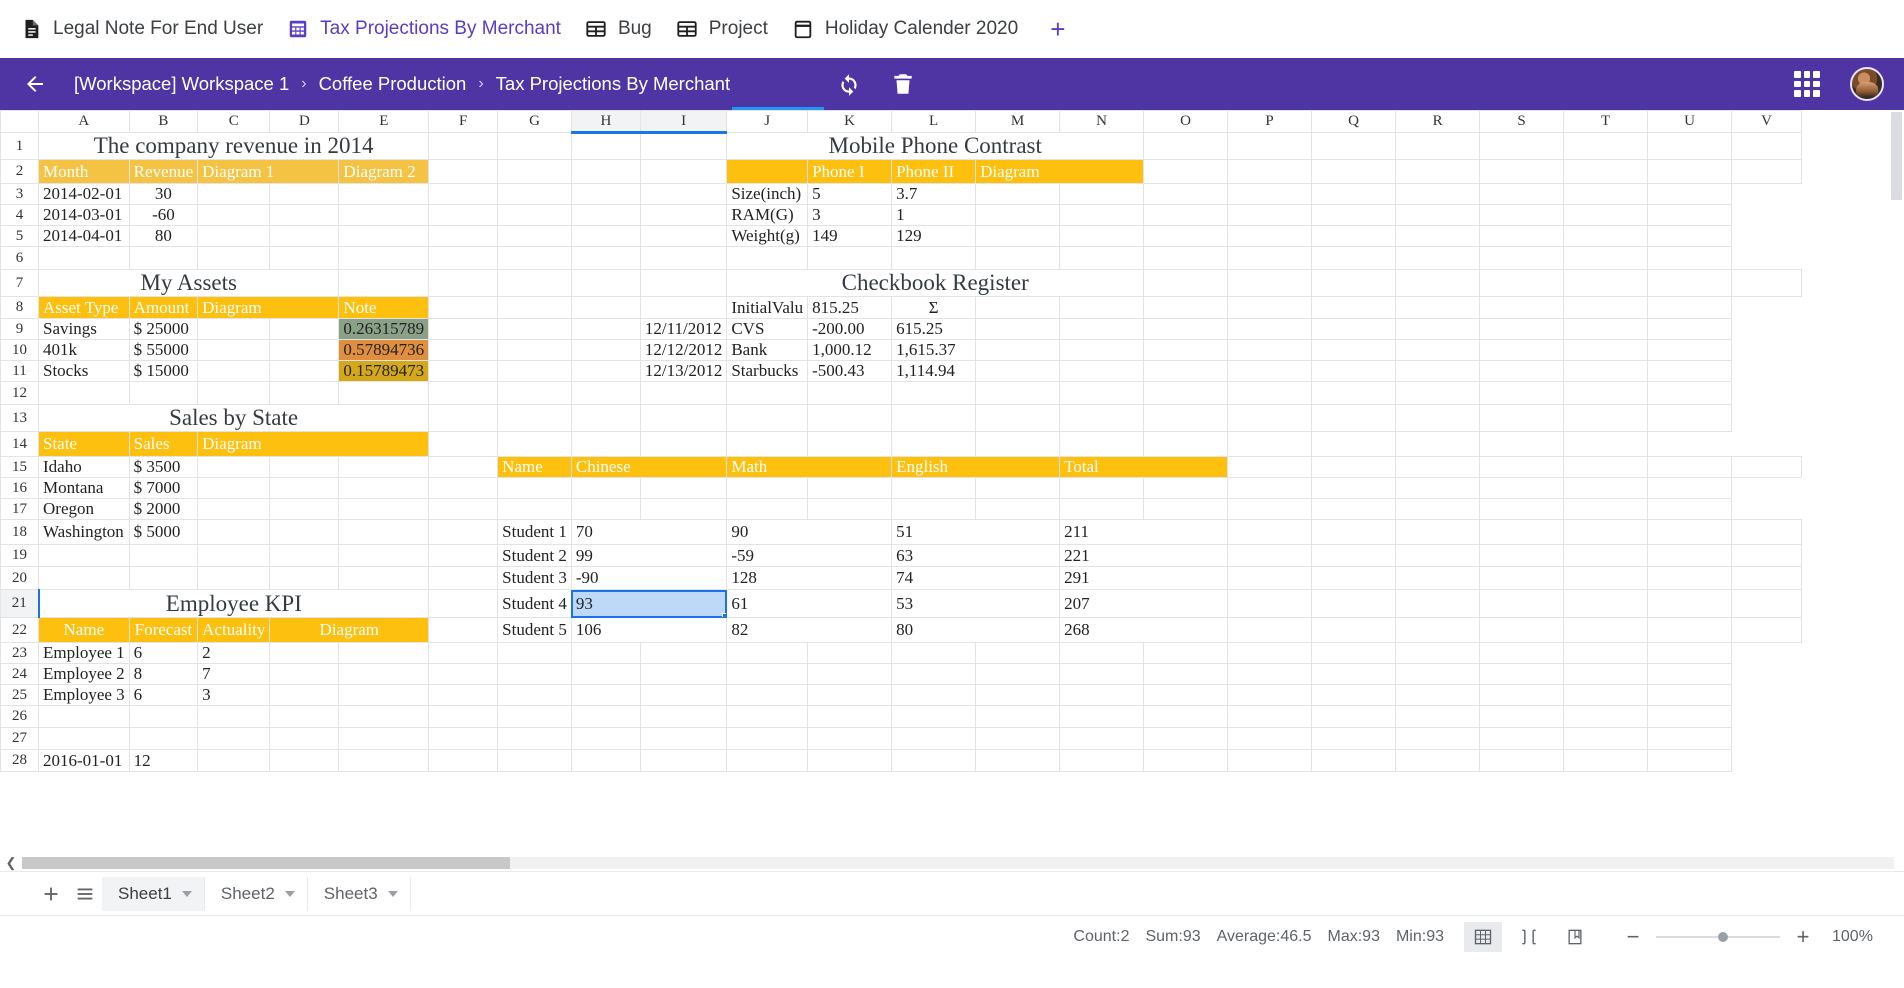 Image resolution: width=1904 pixels, height=988 pixels. I want to click on cell-revenue-month: 2014-04-01, so click(84, 236).